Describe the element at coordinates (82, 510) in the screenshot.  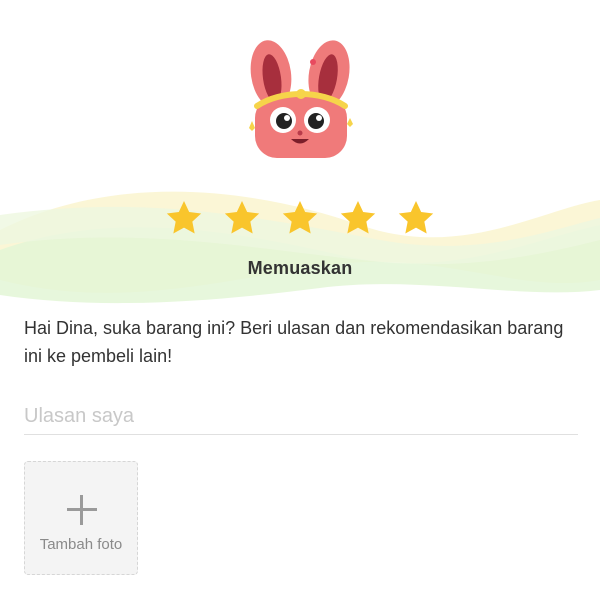
I see `plus-icon` at that location.